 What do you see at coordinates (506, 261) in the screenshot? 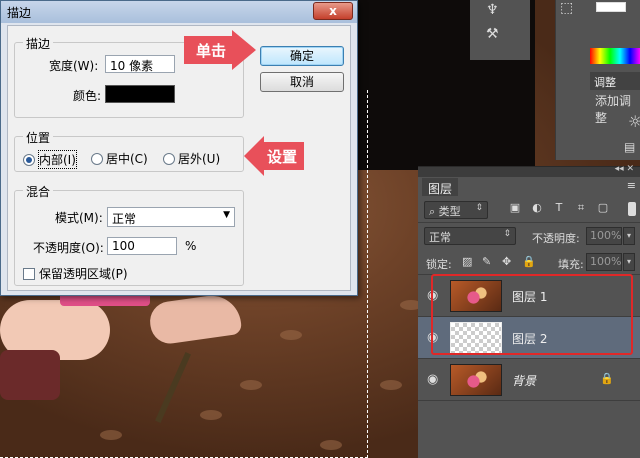
I see `lock-move-icon: ✥` at bounding box center [506, 261].